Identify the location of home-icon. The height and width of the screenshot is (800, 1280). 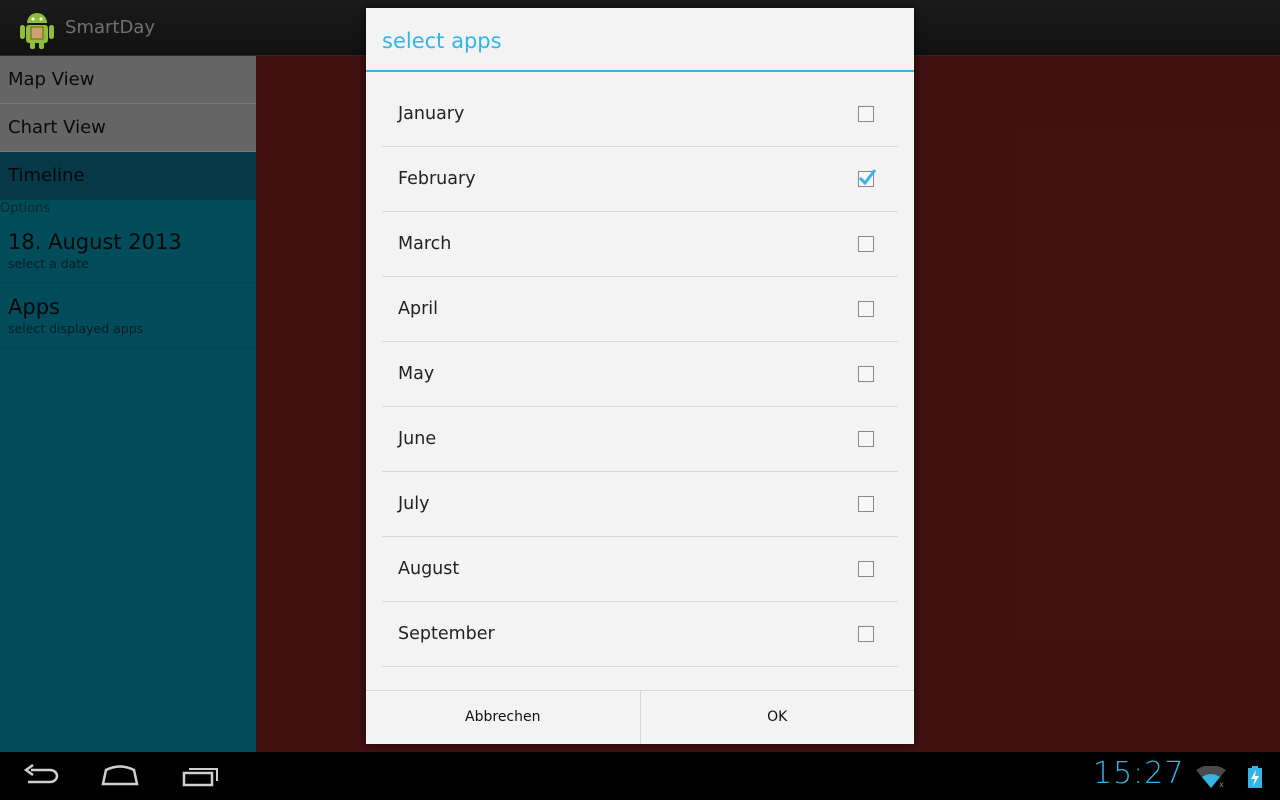
(120, 776).